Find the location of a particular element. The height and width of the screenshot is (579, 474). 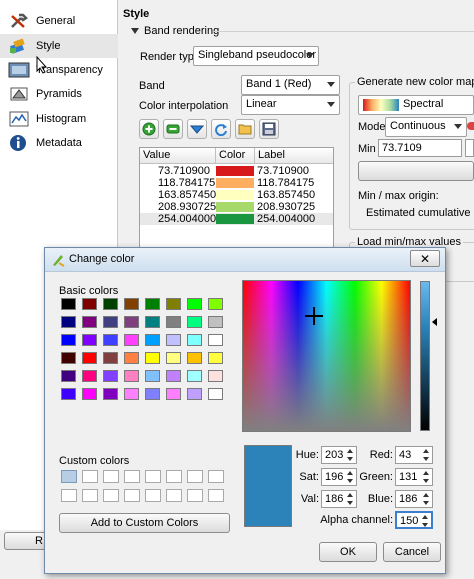

classify-button is located at coordinates (221, 129).